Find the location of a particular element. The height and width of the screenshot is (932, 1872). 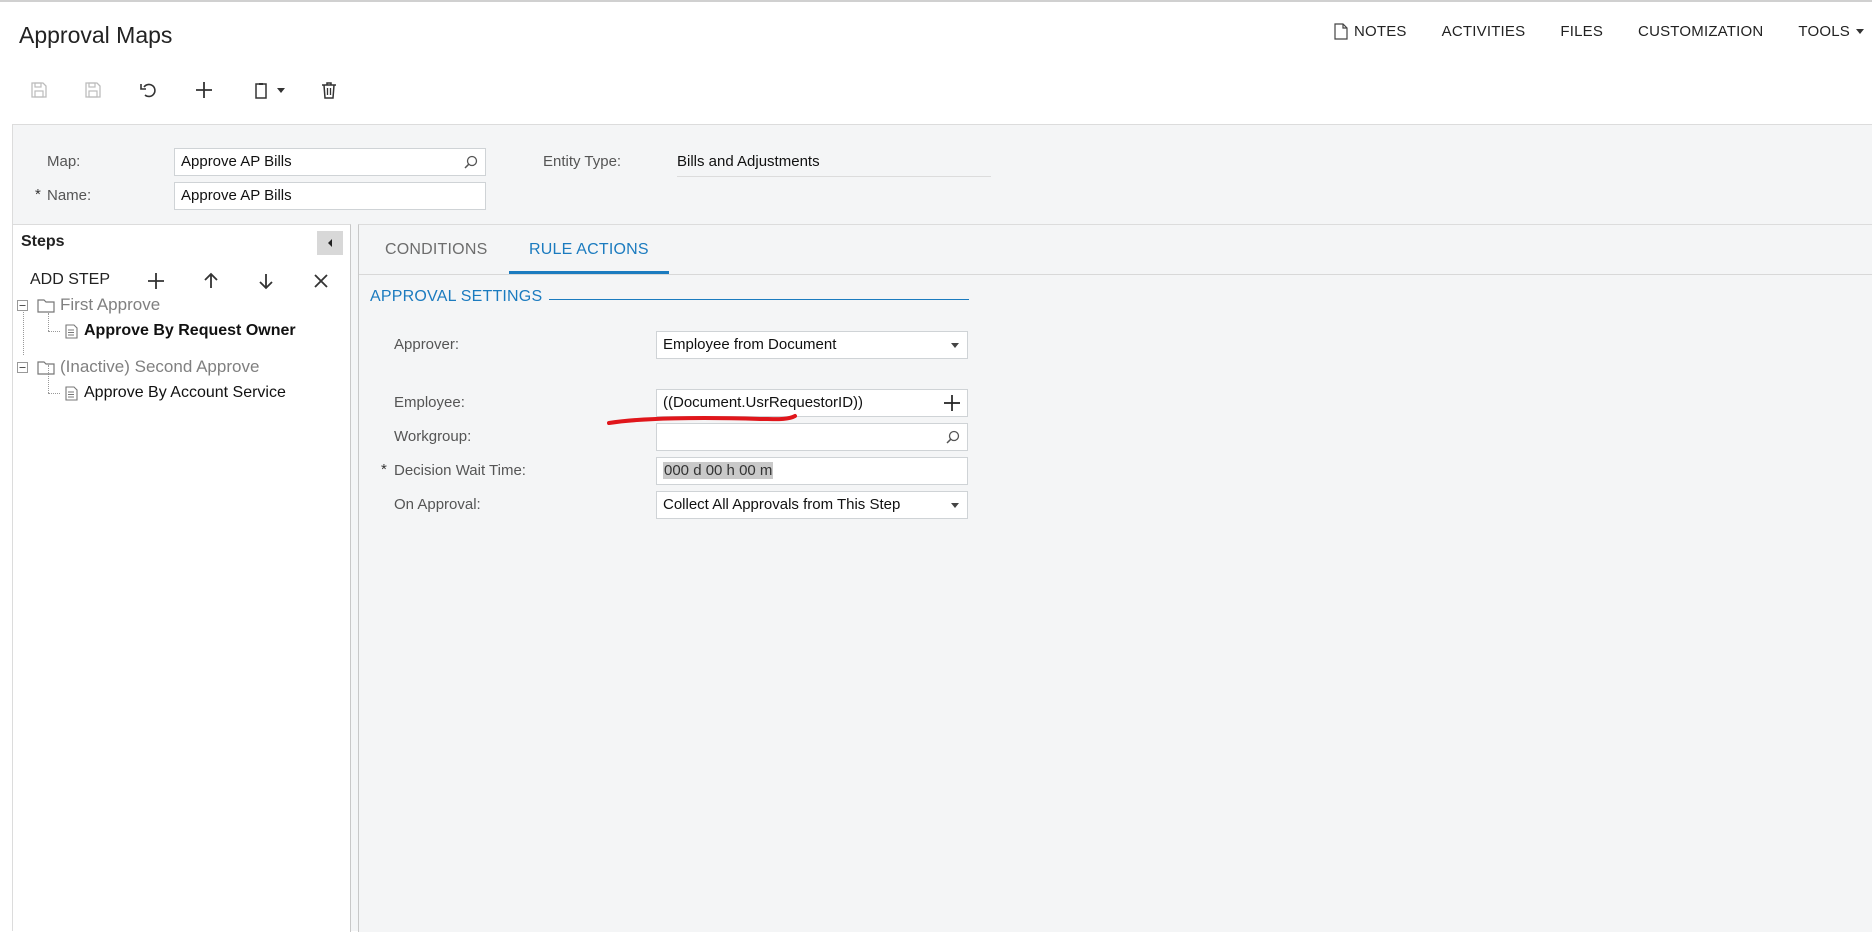

note-icon is located at coordinates (1341, 31).